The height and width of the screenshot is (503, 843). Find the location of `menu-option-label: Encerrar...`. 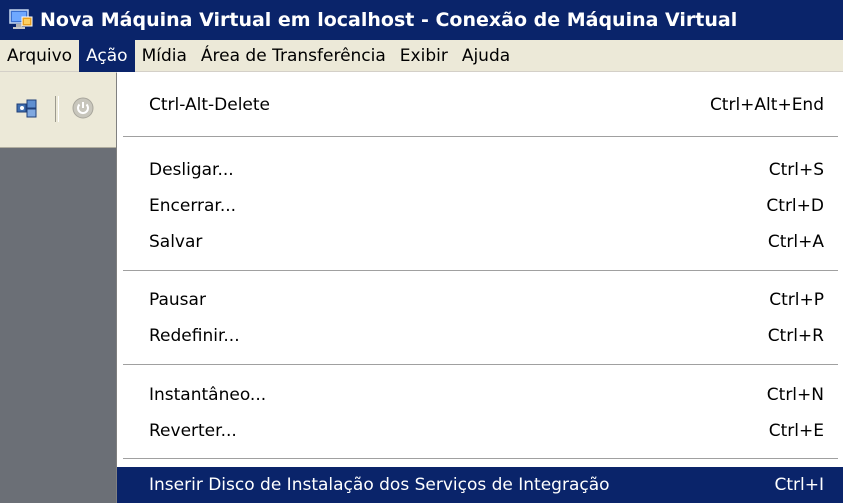

menu-option-label: Encerrar... is located at coordinates (193, 206).